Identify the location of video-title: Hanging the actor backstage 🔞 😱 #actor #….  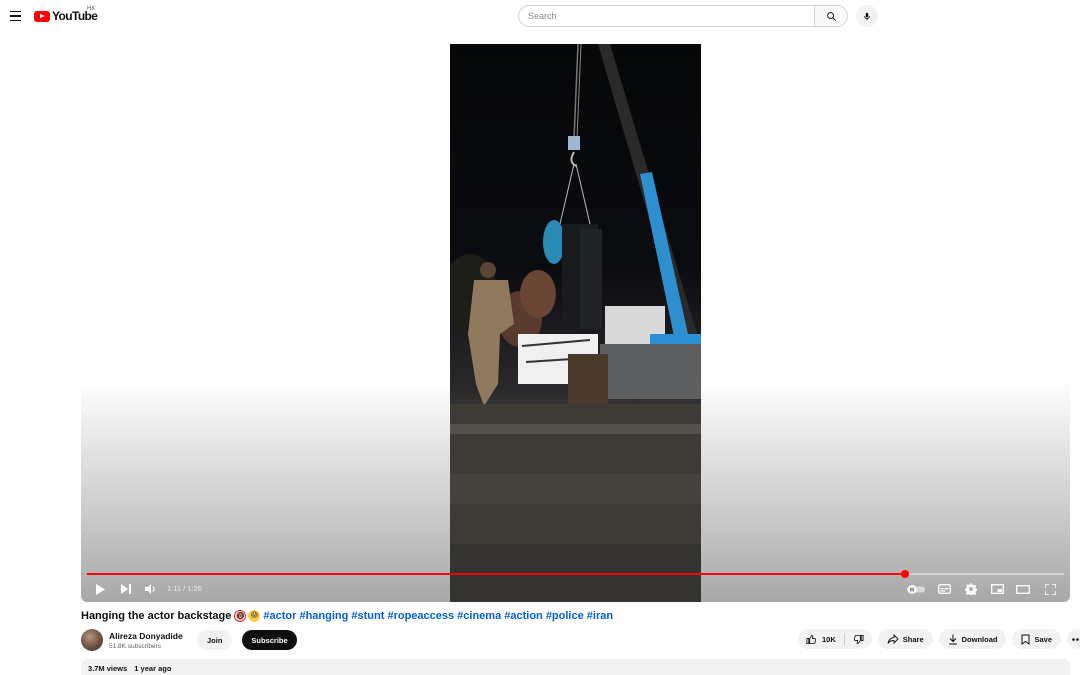
(347, 616).